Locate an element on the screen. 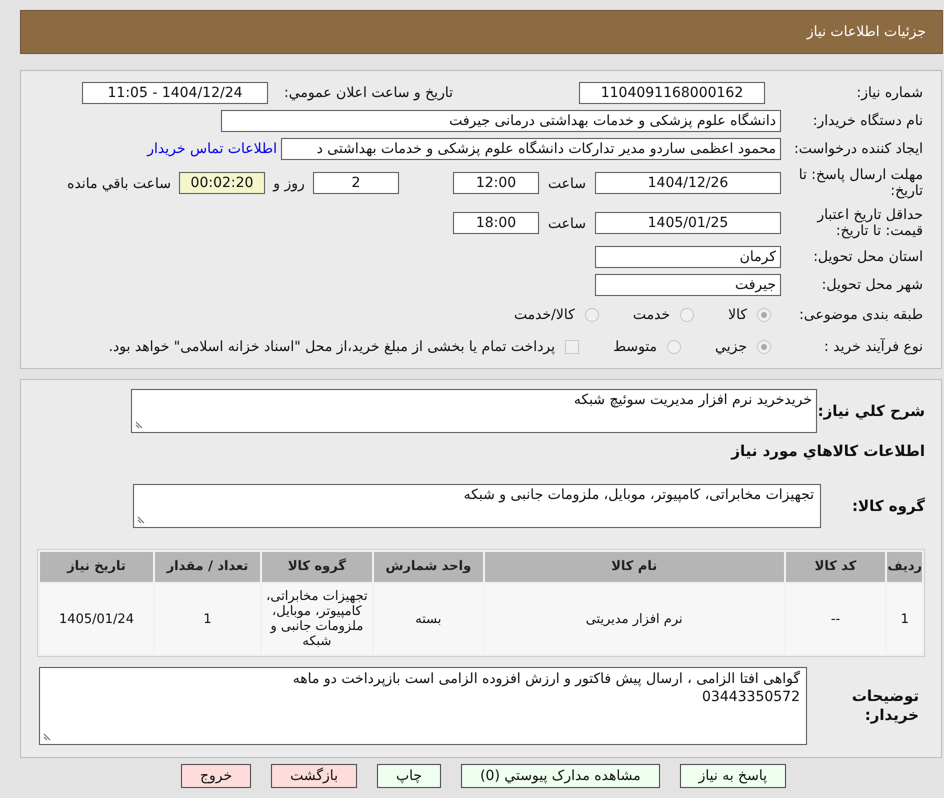  contact-link: اطلاعات تماس خریدار is located at coordinates (212, 149).